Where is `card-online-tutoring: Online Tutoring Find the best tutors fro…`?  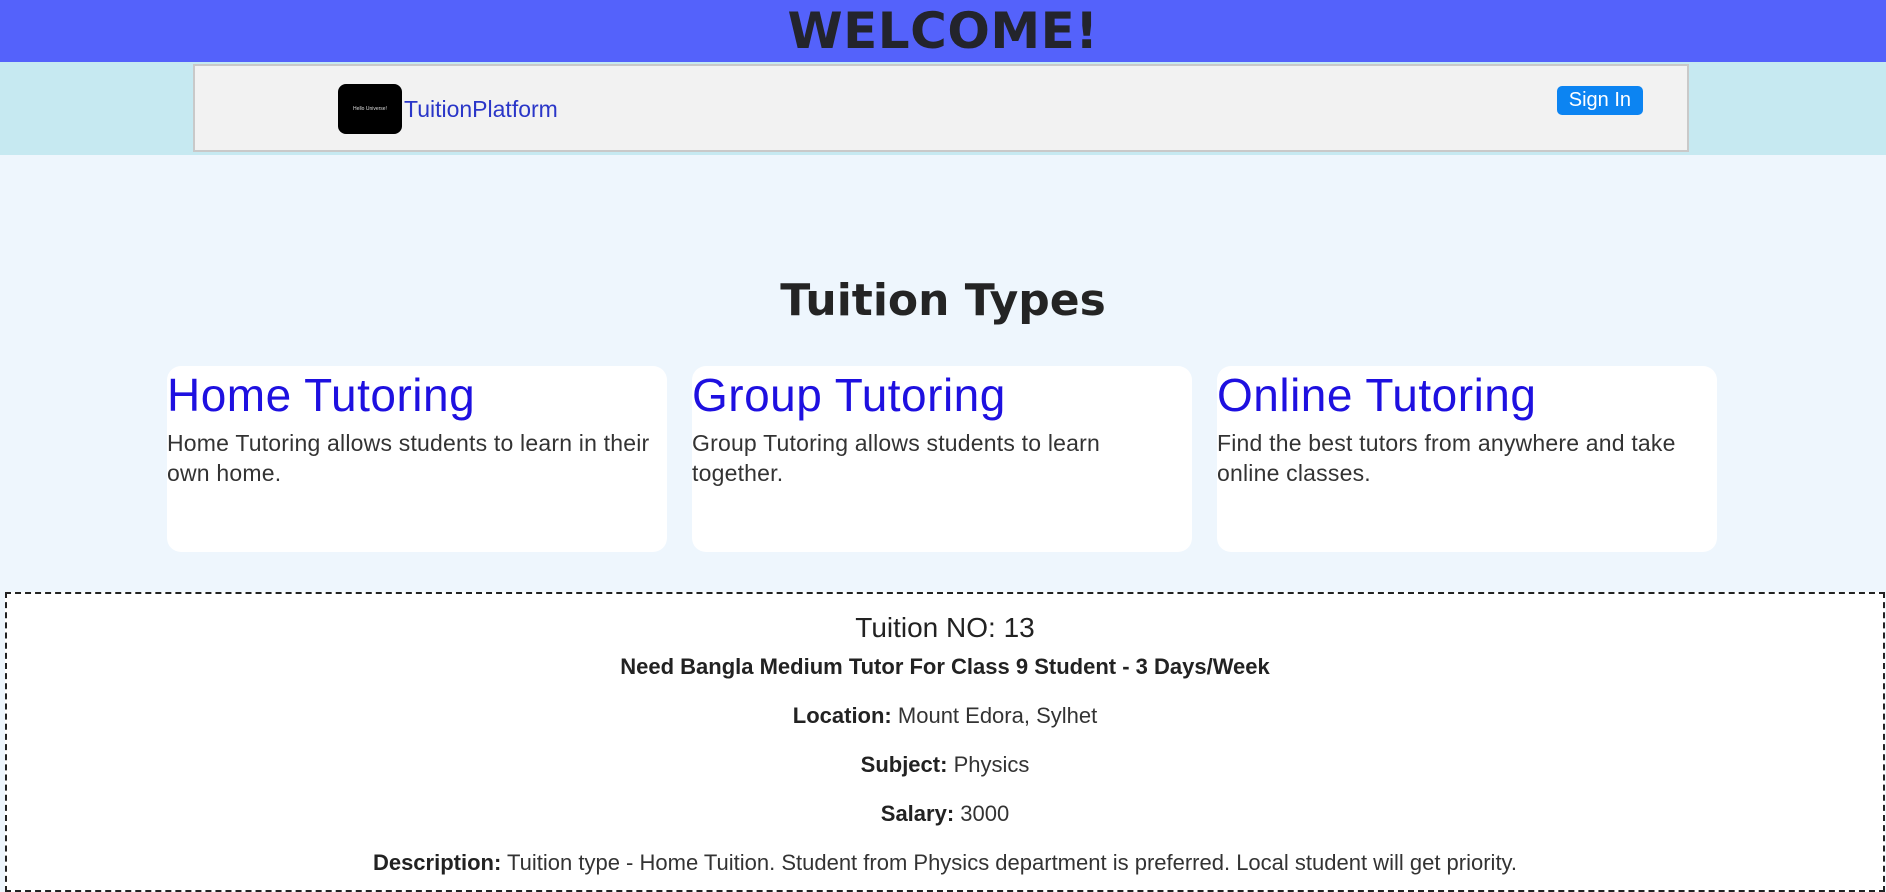 card-online-tutoring: Online Tutoring Find the best tutors fro… is located at coordinates (1467, 459).